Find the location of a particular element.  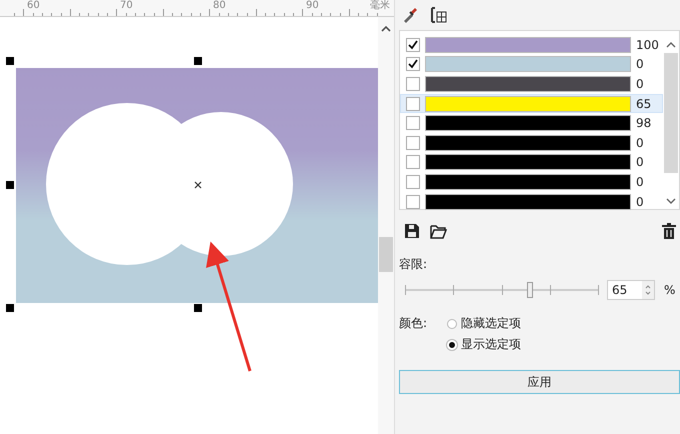

color-row: 100 is located at coordinates (531, 45).